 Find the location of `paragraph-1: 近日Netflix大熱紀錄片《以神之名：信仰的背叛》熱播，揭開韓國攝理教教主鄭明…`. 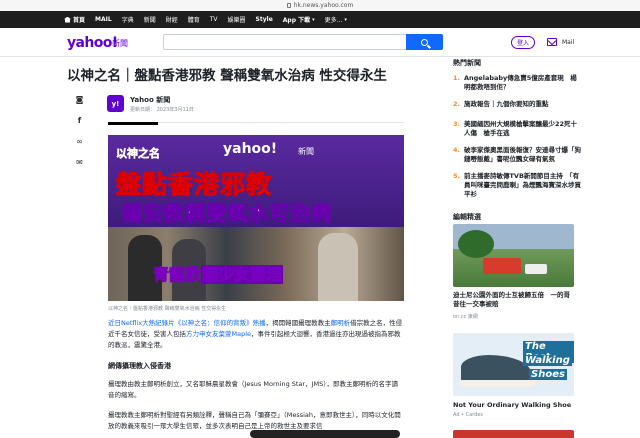

paragraph-1: 近日Netflix大熱紀錄片《以神之名：信仰的背叛》熱播，揭開韓國攝理教教主鄭明… is located at coordinates (255, 334).